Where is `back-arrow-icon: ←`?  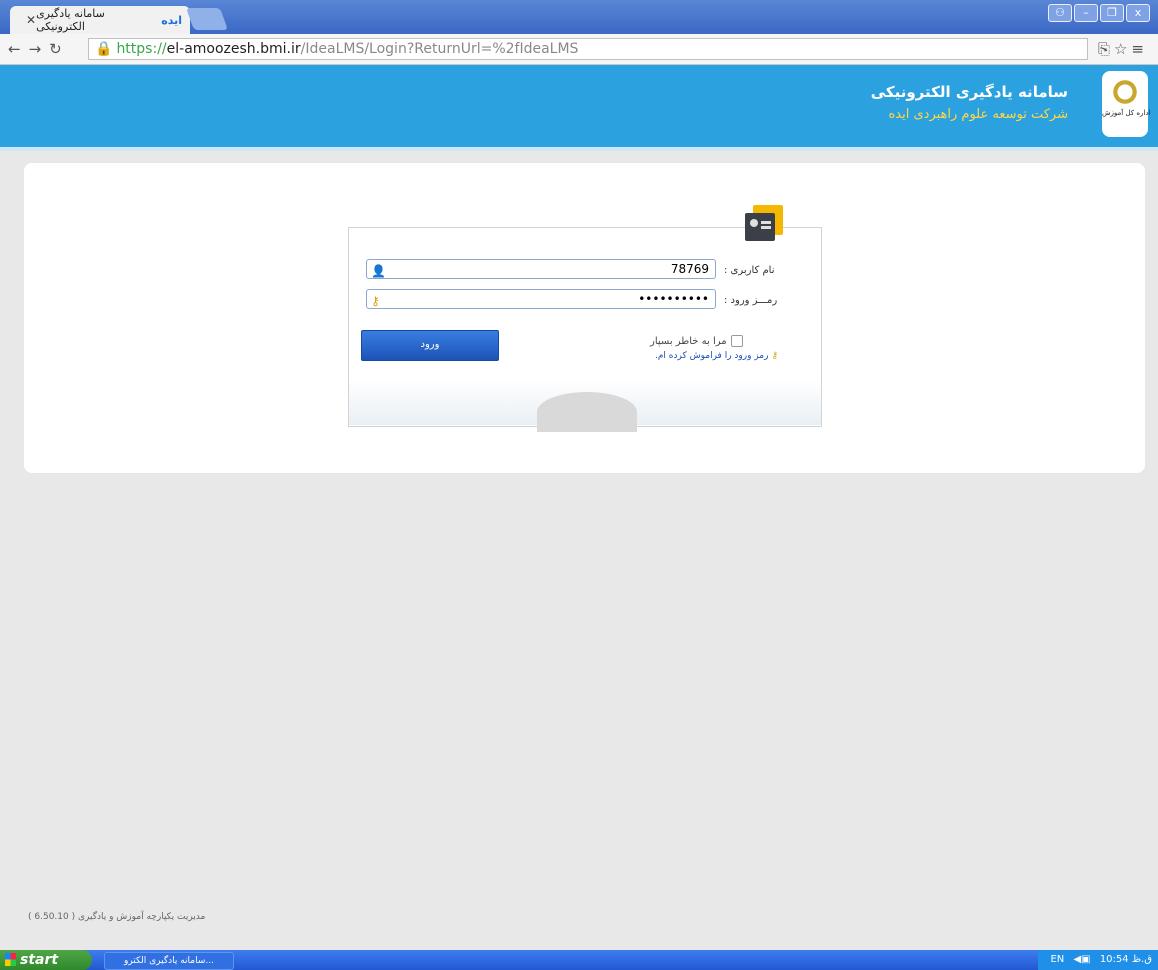
back-arrow-icon: ← is located at coordinates (18, 49).